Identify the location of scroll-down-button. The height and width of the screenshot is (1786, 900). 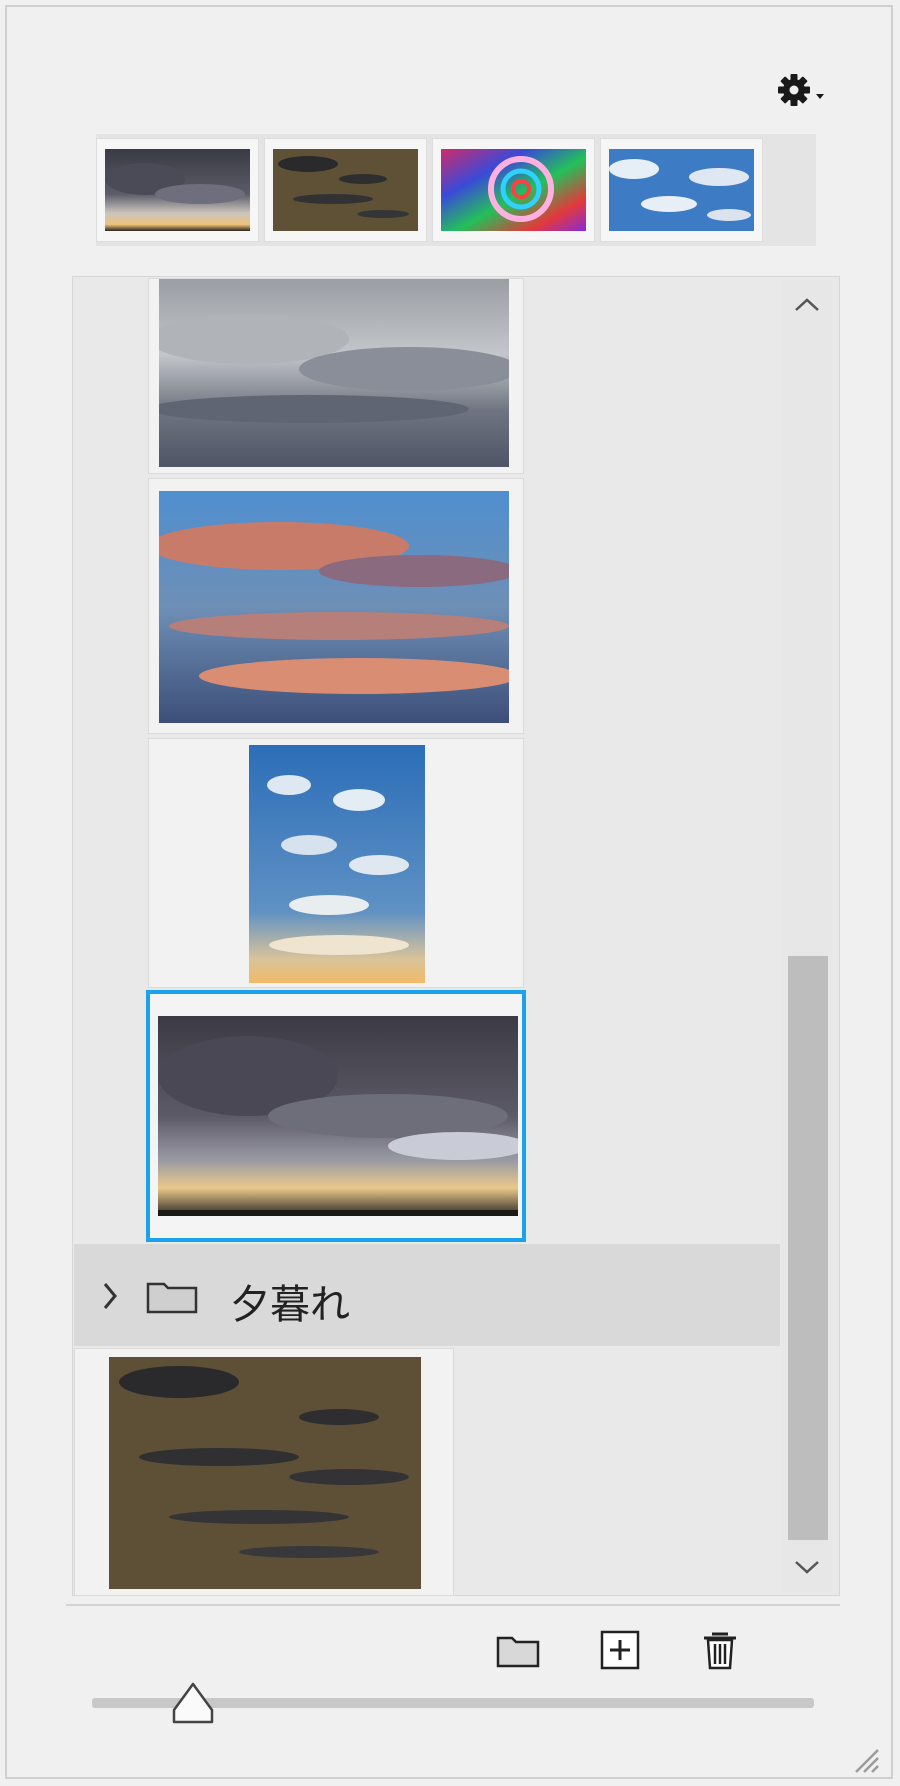
(807, 1567).